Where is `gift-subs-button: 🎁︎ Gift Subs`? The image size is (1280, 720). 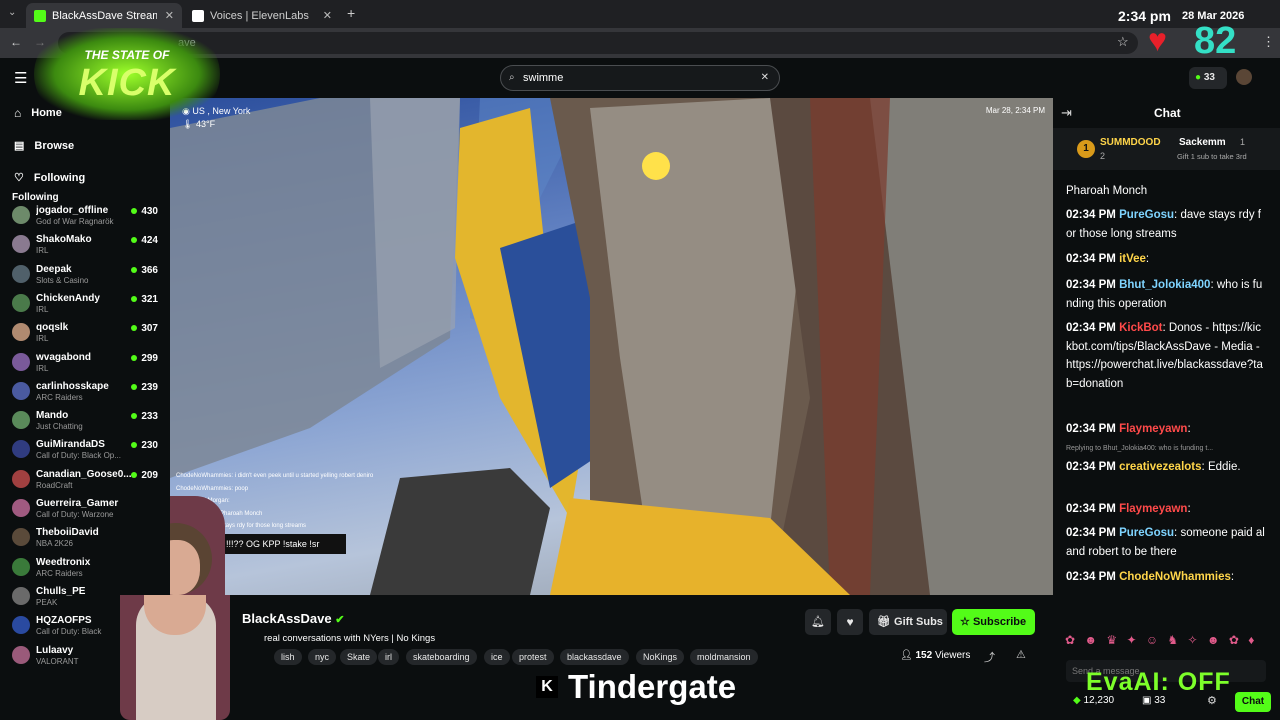
gift-subs-button: 🎁︎ Gift Subs is located at coordinates (908, 622).